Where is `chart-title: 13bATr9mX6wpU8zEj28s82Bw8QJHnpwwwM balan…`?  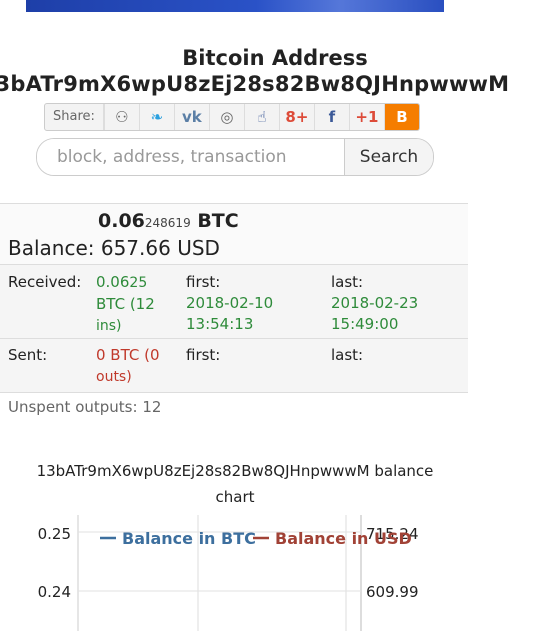 chart-title: 13bATr9mX6wpU8zEj28s82Bw8QJHnpwwwM balan… is located at coordinates (235, 484).